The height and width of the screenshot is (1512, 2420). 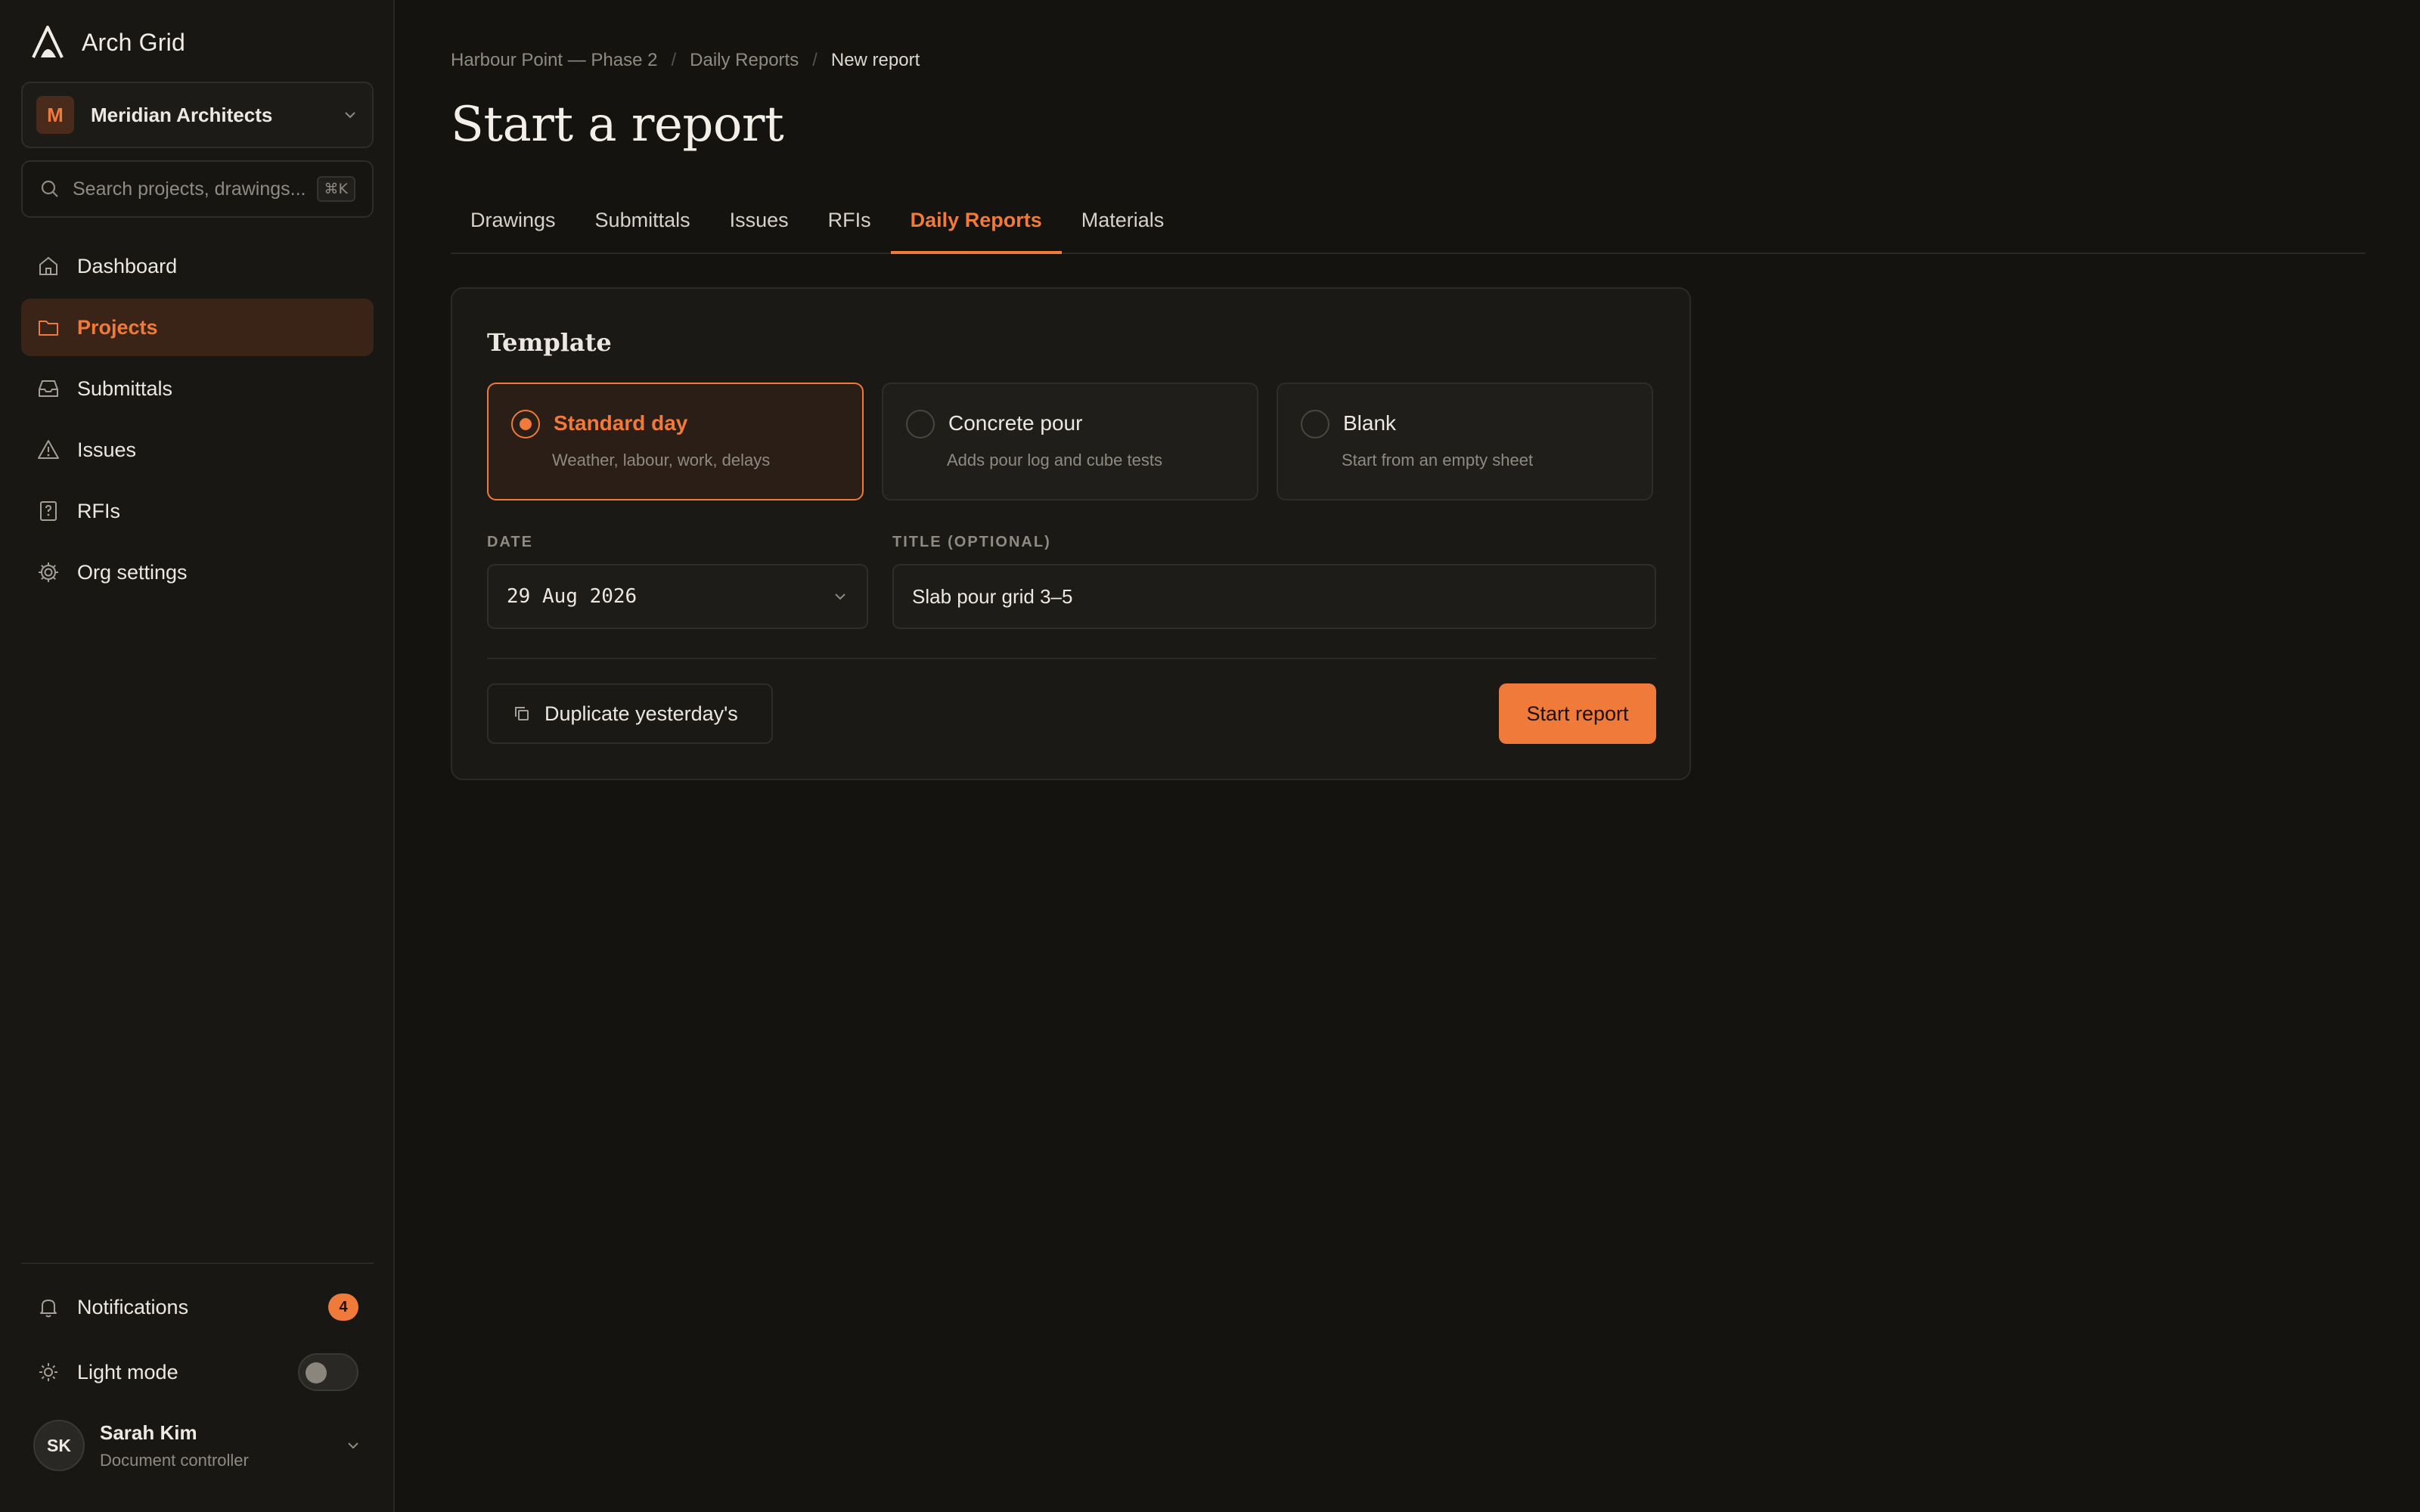 I want to click on user-role: Document controller, so click(x=174, y=1460).